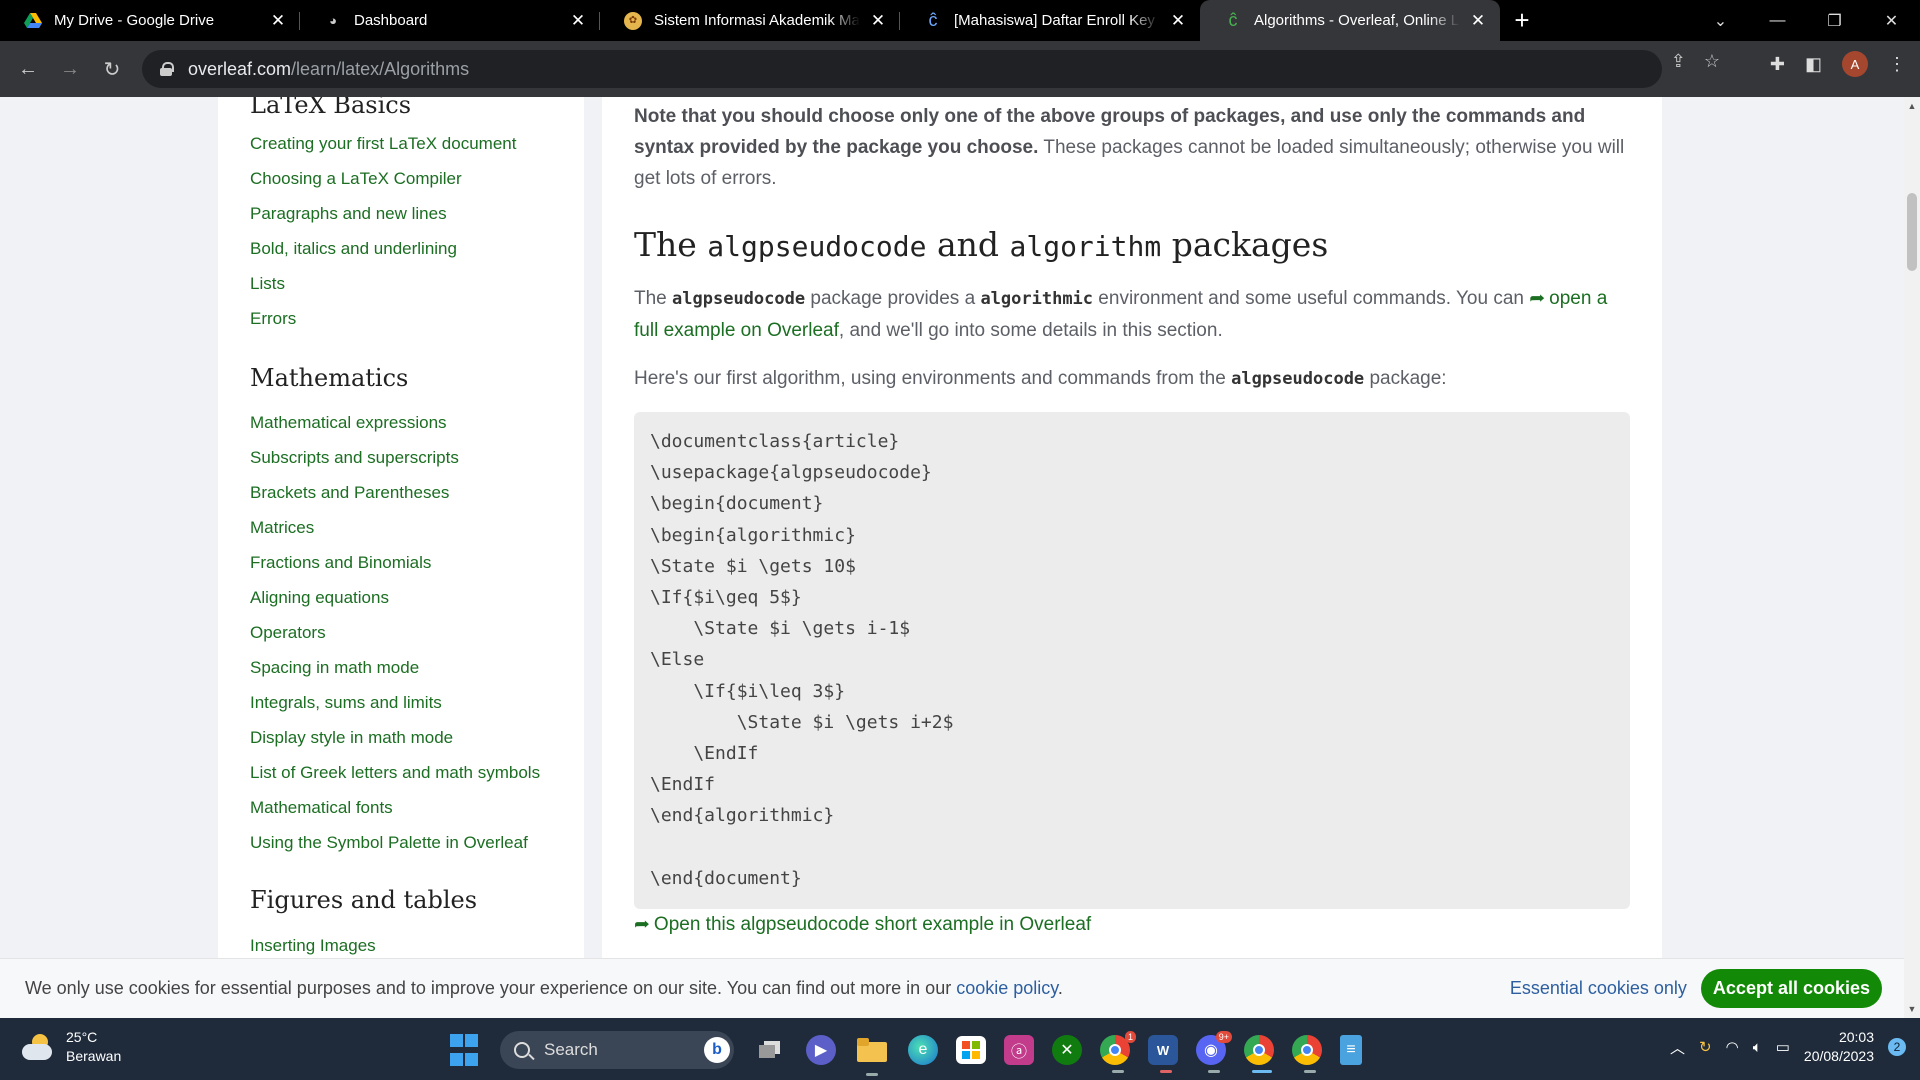 The height and width of the screenshot is (1080, 1920). Describe the element at coordinates (671, 244) in the screenshot. I see `heading-text: The` at that location.